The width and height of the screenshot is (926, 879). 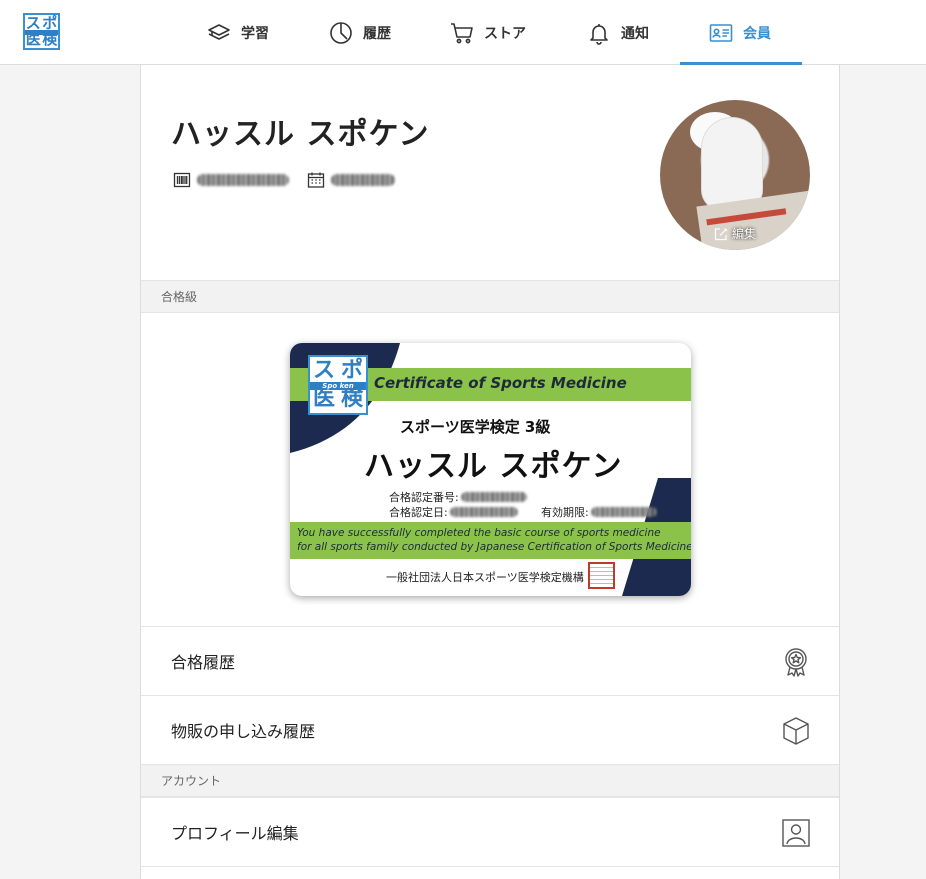 What do you see at coordinates (485, 577) in the screenshot?
I see `certificate-issuer: 一般社団法人日本スポーツ医学検定機構` at bounding box center [485, 577].